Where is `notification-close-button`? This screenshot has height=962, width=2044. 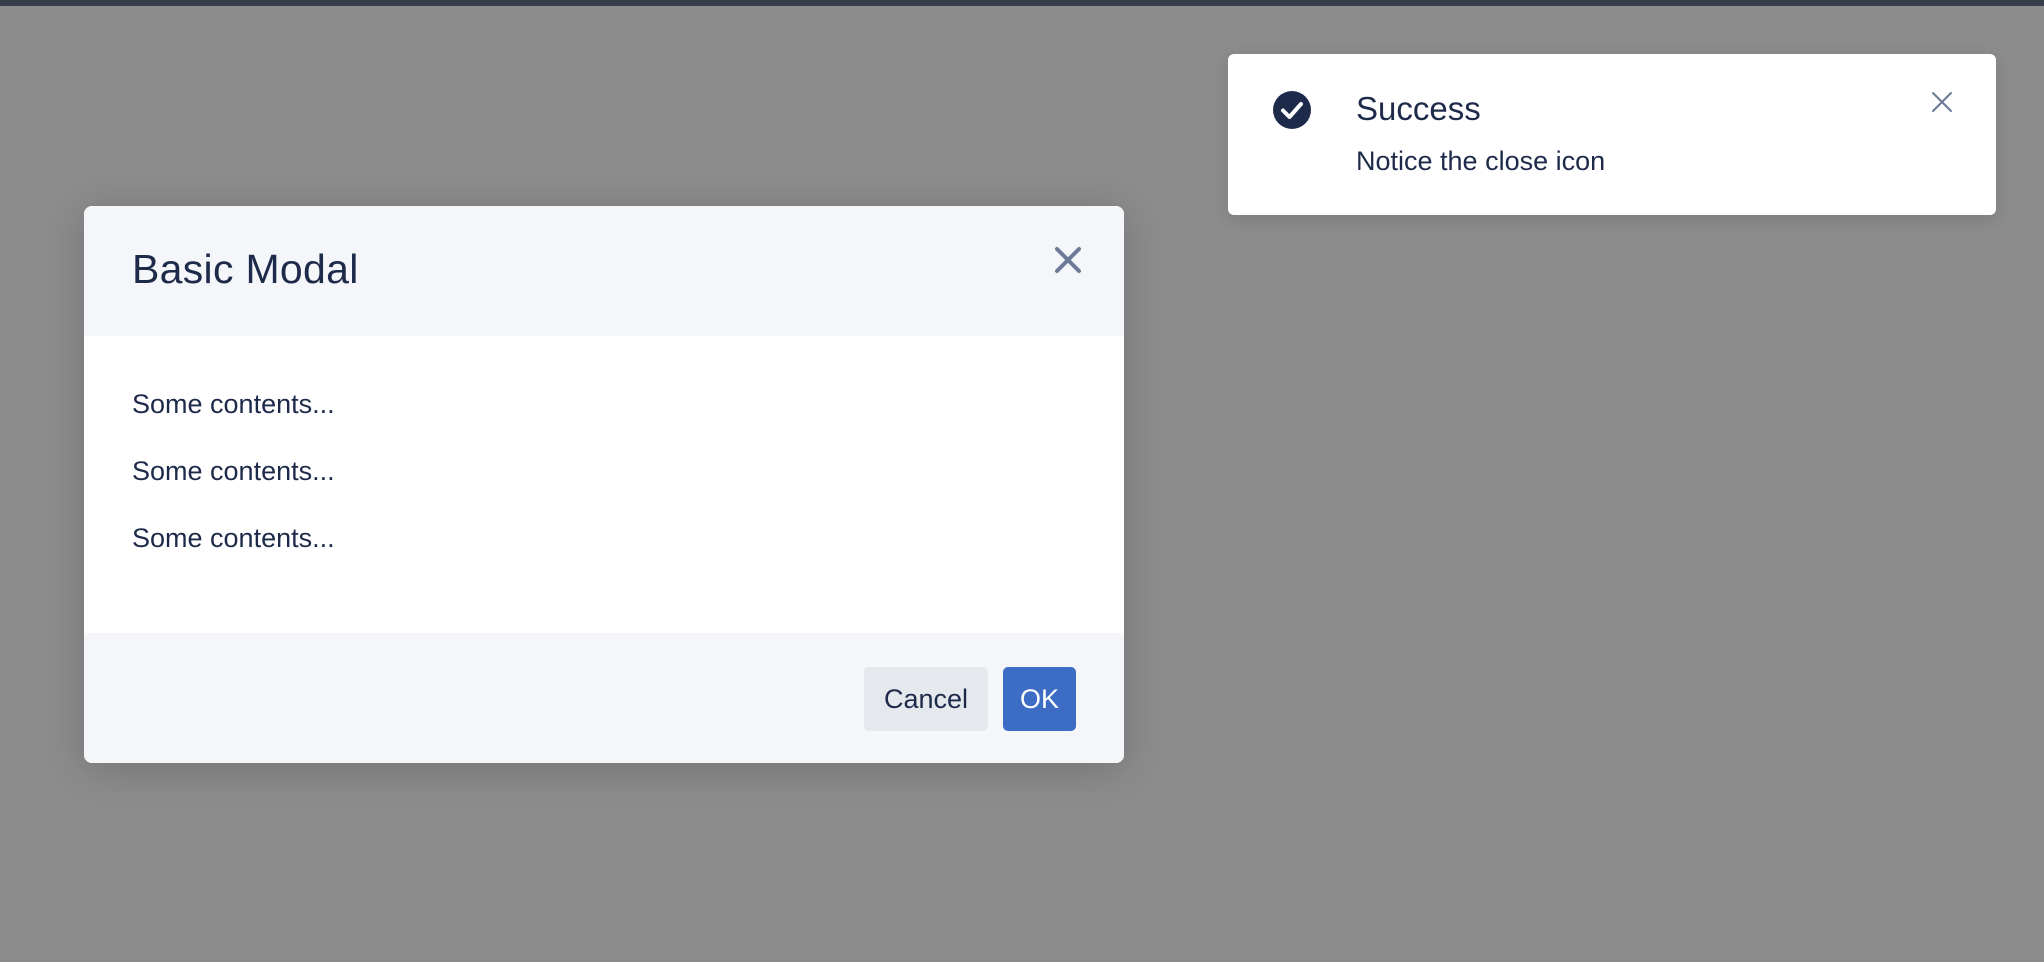
notification-close-button is located at coordinates (1942, 102).